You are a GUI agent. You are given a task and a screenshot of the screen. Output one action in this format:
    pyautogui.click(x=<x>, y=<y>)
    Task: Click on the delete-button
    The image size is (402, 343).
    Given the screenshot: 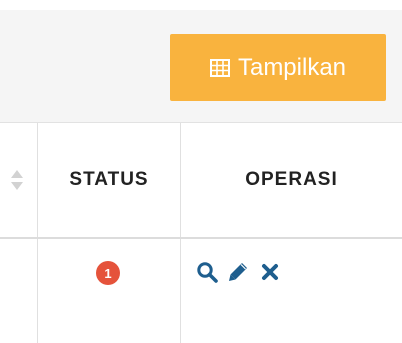 What is the action you would take?
    pyautogui.click(x=270, y=272)
    